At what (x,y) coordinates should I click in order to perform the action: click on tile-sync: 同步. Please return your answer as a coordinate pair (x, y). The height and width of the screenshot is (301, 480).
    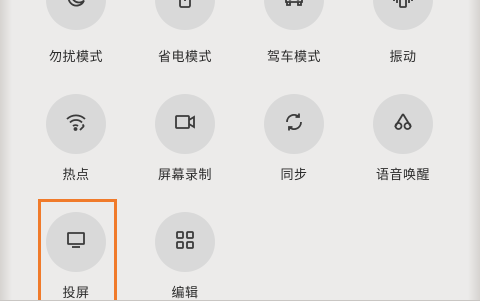
    Looking at the image, I should click on (294, 133).